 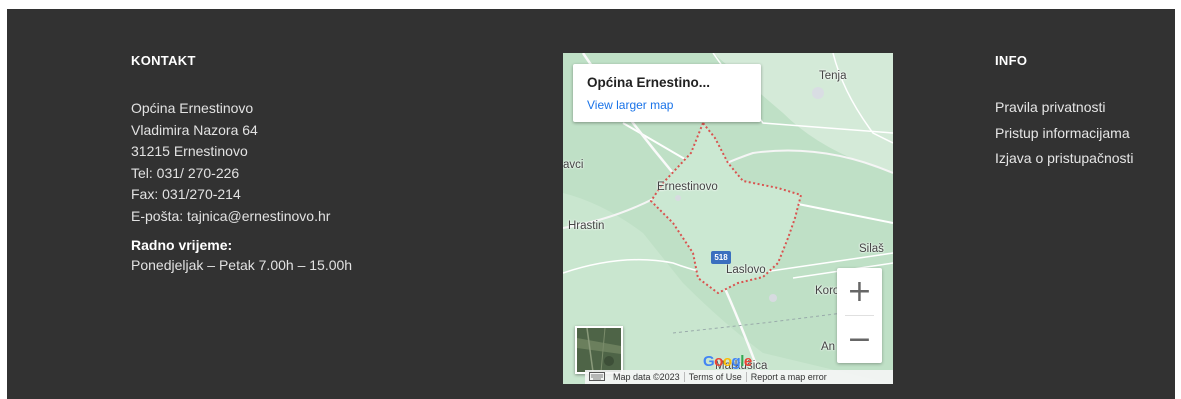 What do you see at coordinates (1085, 134) in the screenshot?
I see `access-to-information-link: Pristup informacijama` at bounding box center [1085, 134].